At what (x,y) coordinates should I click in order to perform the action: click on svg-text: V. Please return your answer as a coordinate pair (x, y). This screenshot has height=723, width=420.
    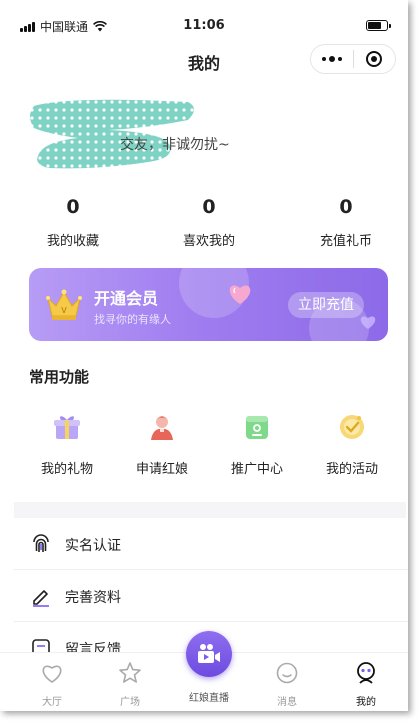
    Looking at the image, I should click on (64, 310).